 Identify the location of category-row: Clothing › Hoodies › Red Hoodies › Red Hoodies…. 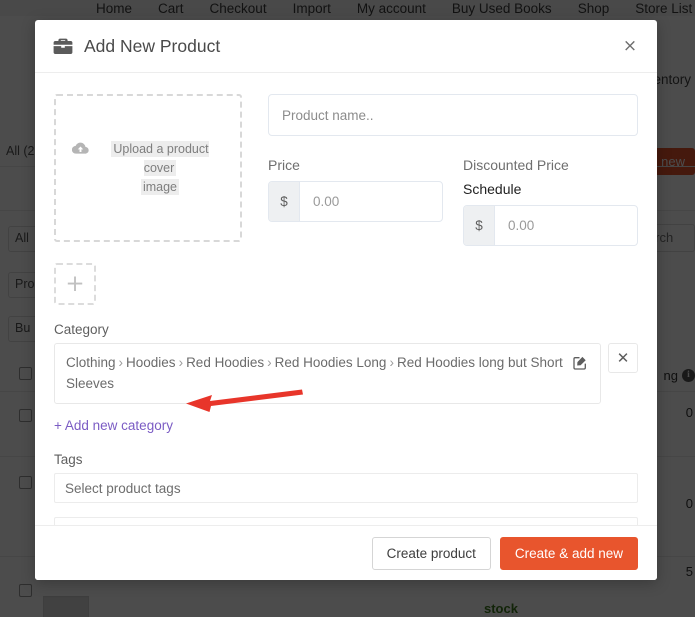
(346, 373).